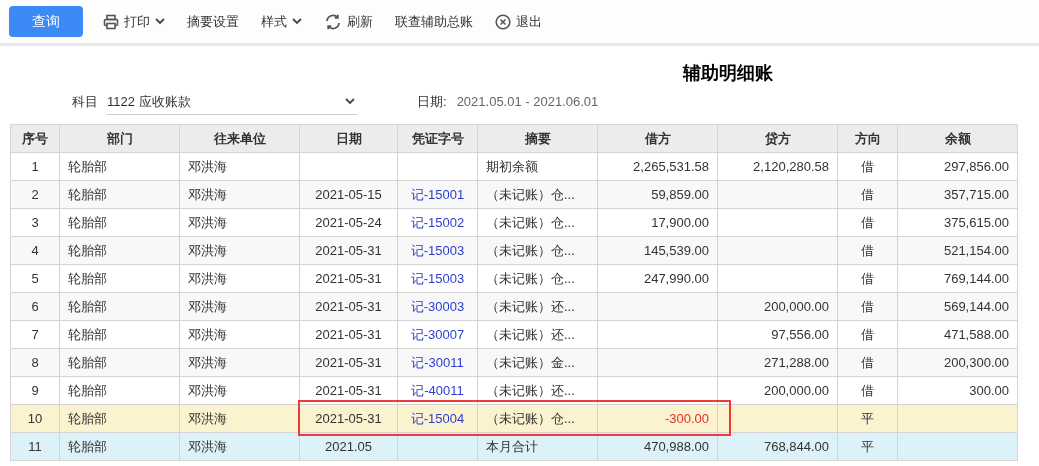 The width and height of the screenshot is (1039, 466). What do you see at coordinates (728, 73) in the screenshot?
I see `report-title: 辅助明细账` at bounding box center [728, 73].